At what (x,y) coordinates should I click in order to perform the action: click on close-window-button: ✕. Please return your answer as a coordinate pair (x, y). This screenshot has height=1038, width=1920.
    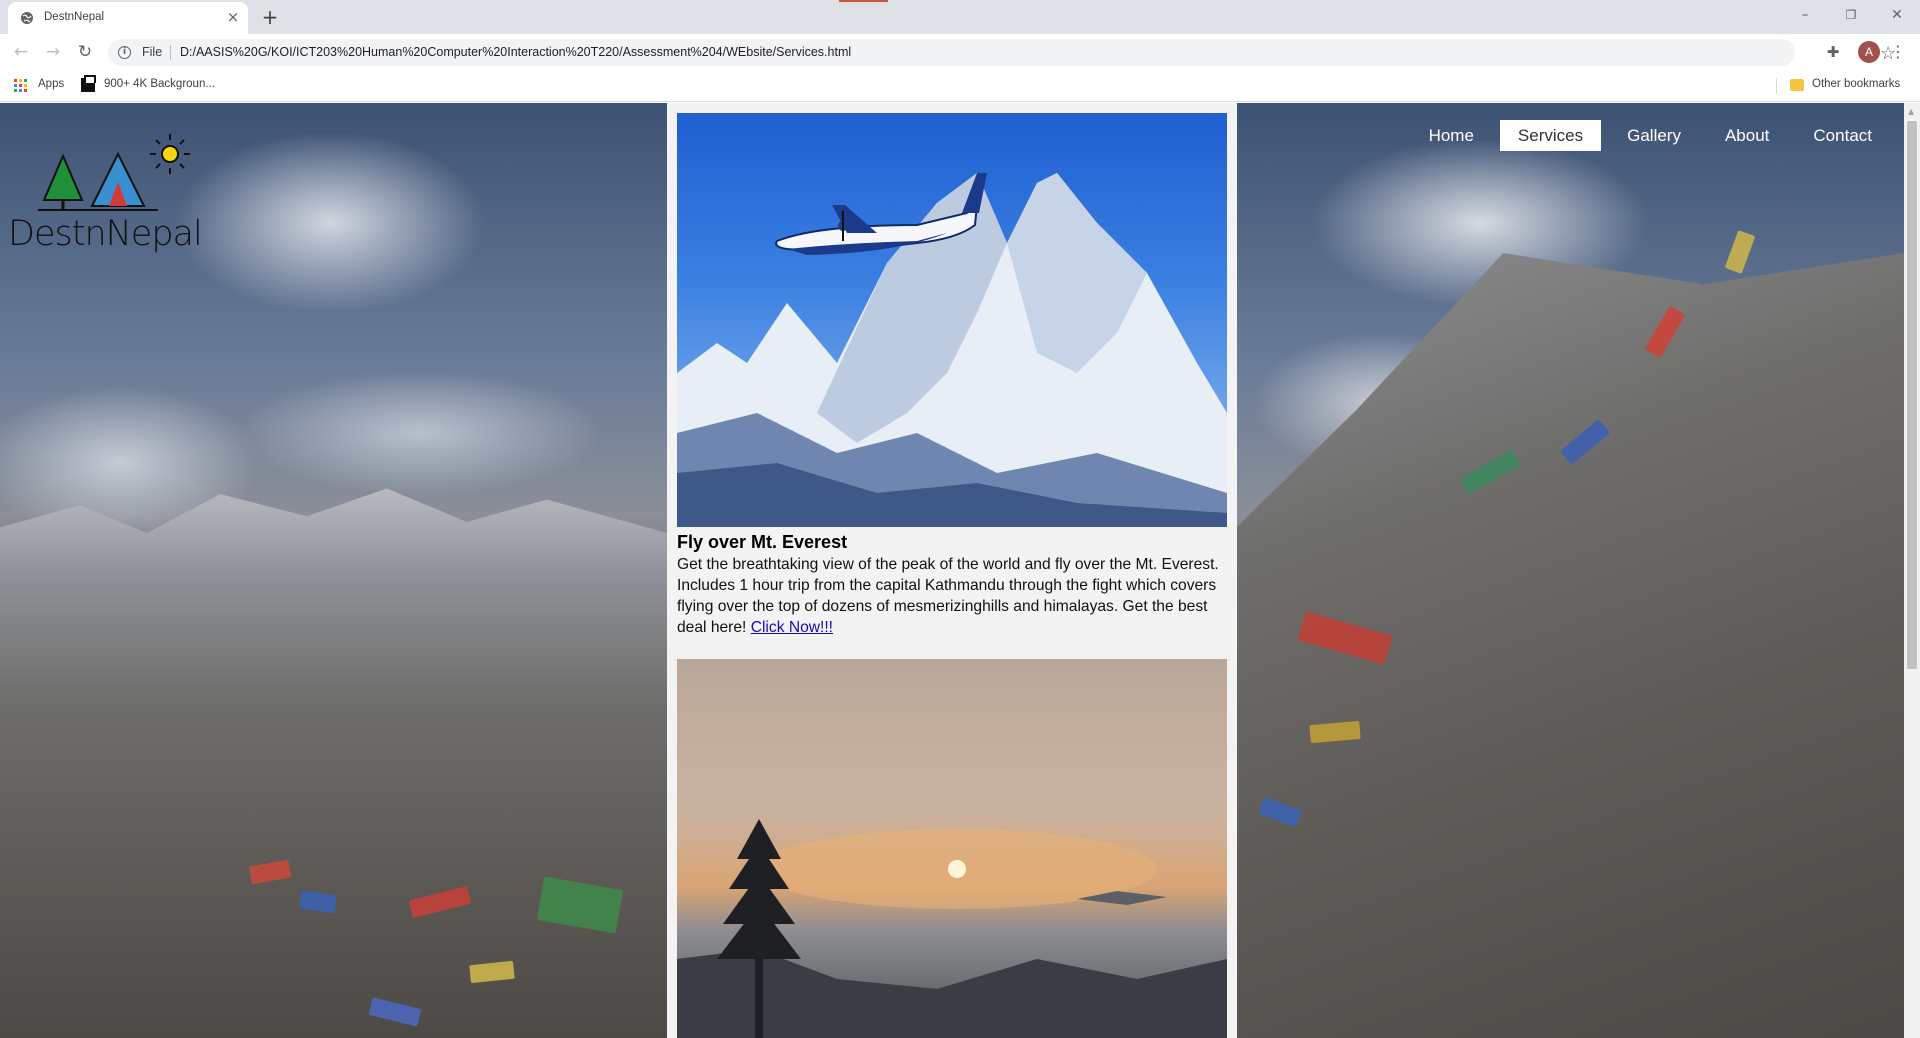
    Looking at the image, I should click on (1897, 15).